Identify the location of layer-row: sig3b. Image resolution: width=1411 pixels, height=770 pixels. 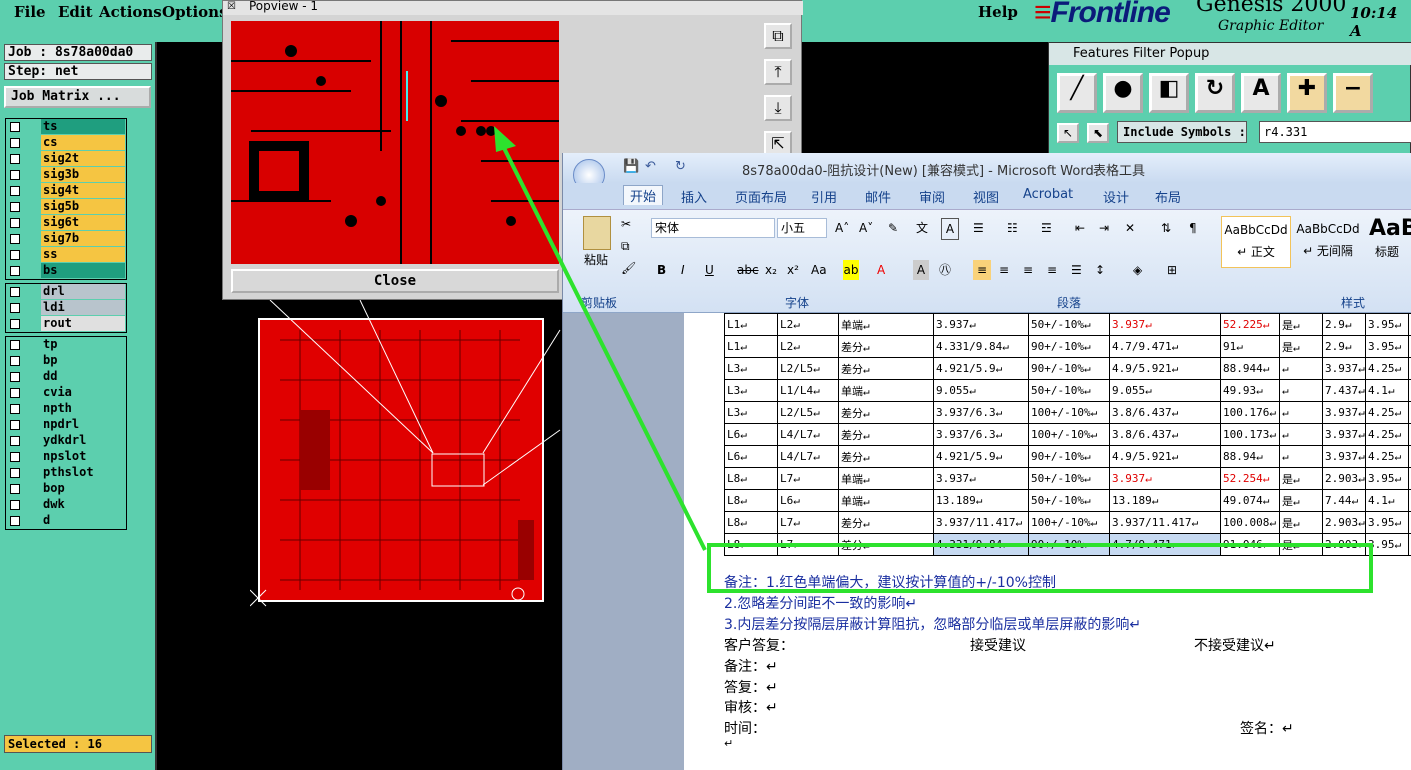
(66, 175).